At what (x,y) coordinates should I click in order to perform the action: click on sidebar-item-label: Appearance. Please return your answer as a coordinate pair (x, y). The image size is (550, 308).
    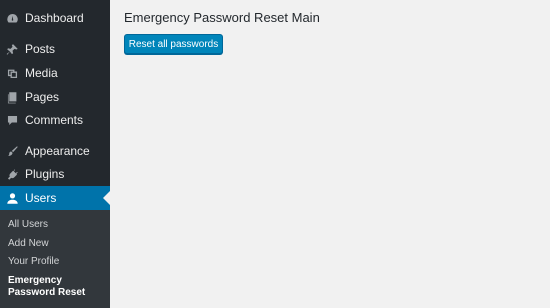
    Looking at the image, I should click on (57, 151).